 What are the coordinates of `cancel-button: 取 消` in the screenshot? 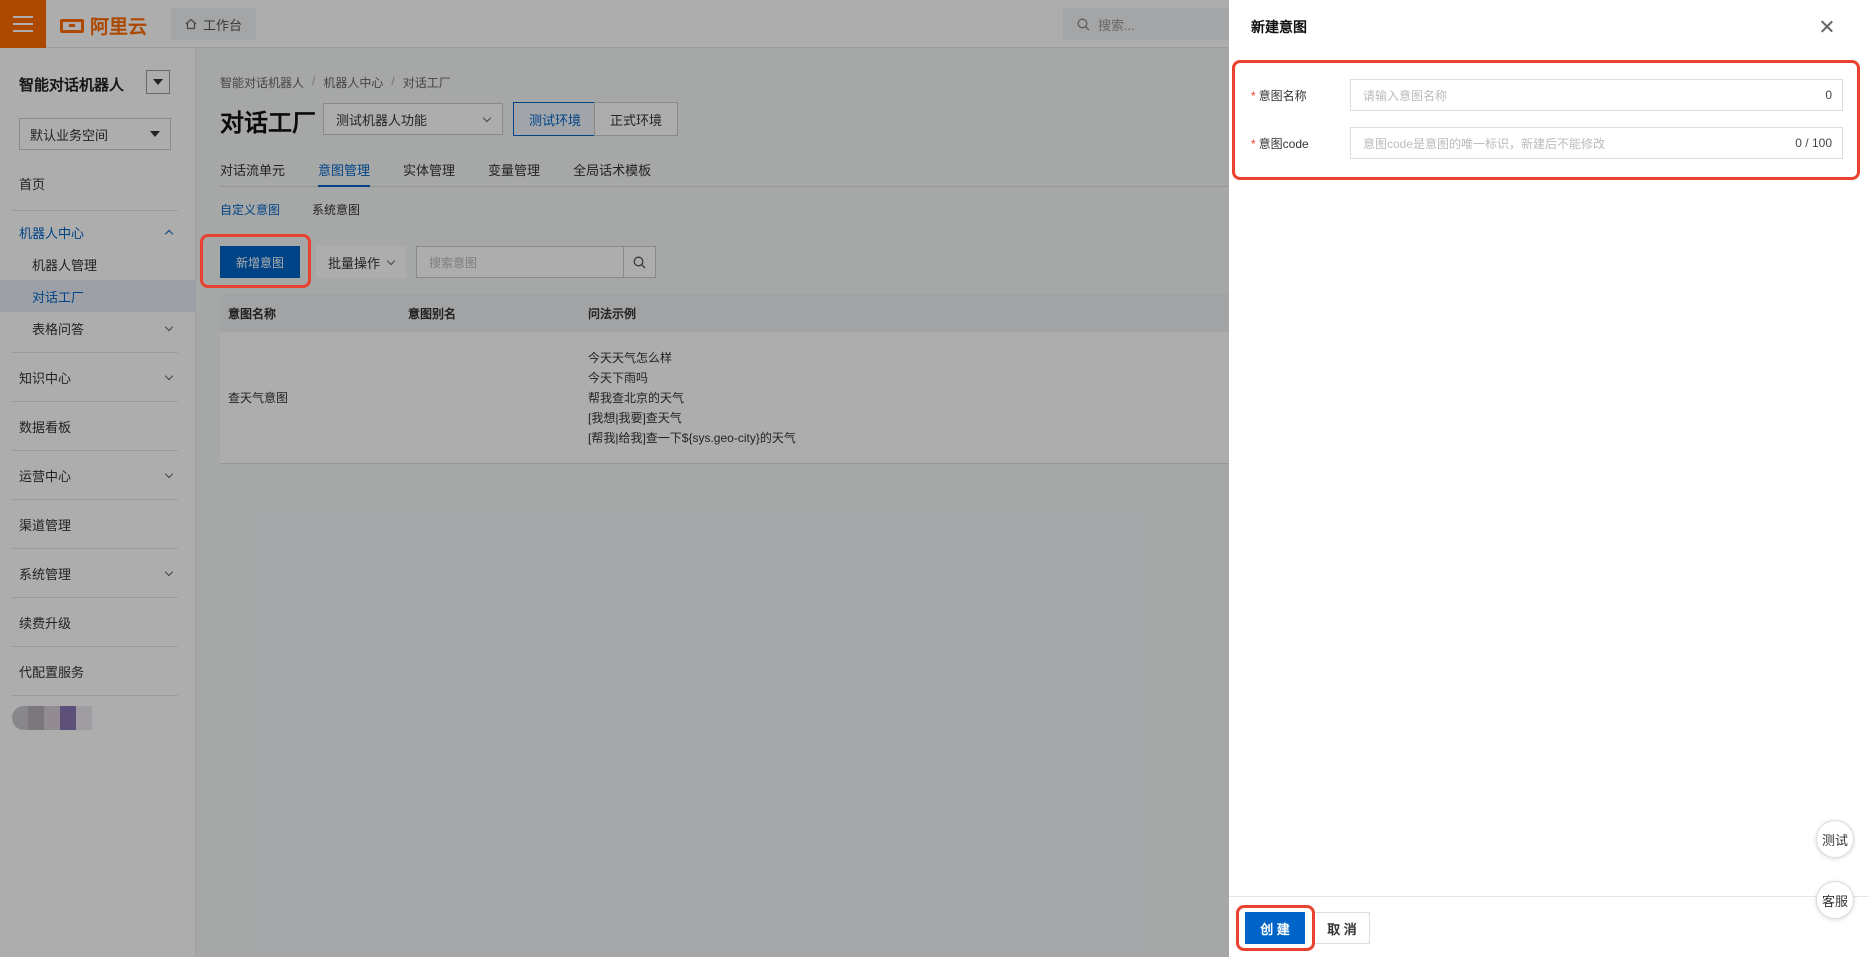 It's located at (1342, 928).